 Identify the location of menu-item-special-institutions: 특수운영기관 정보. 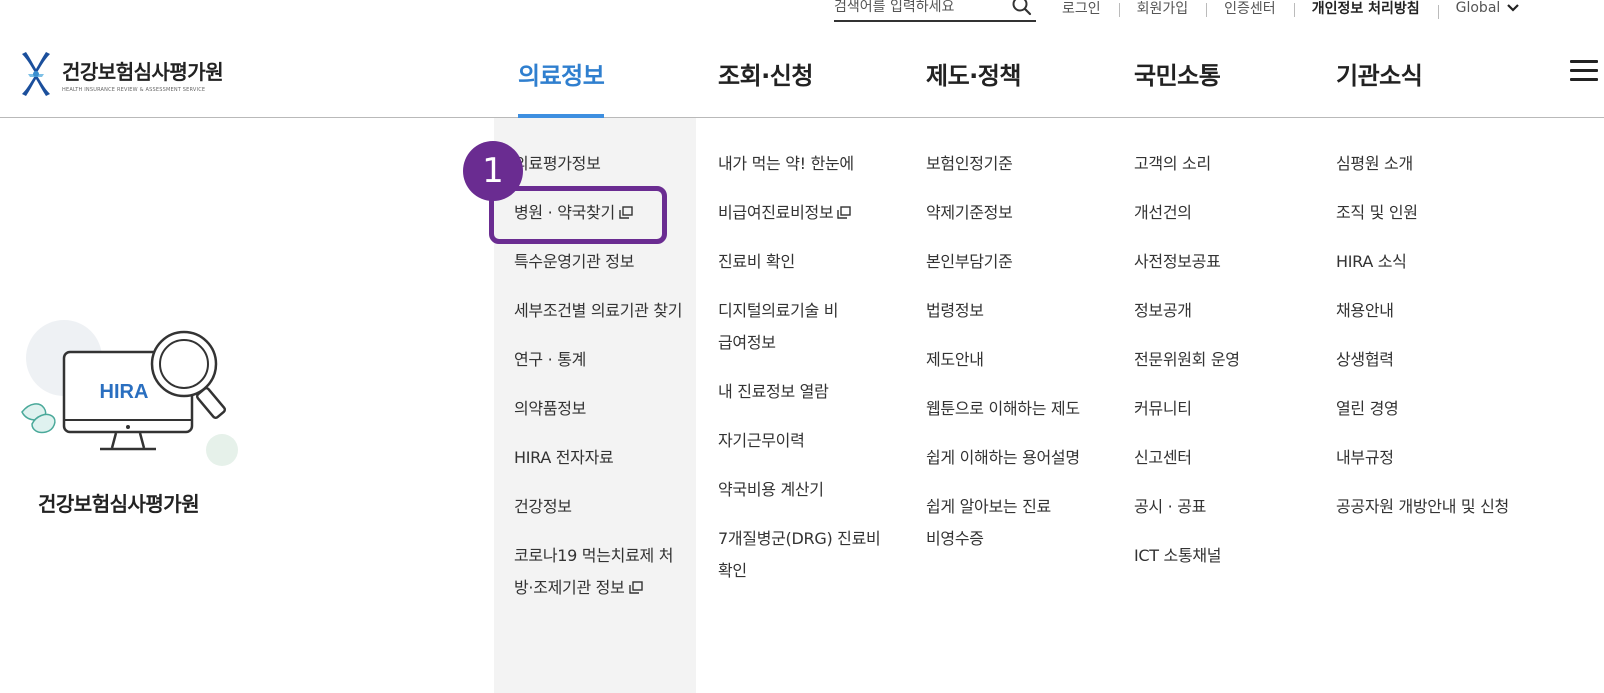
(599, 262).